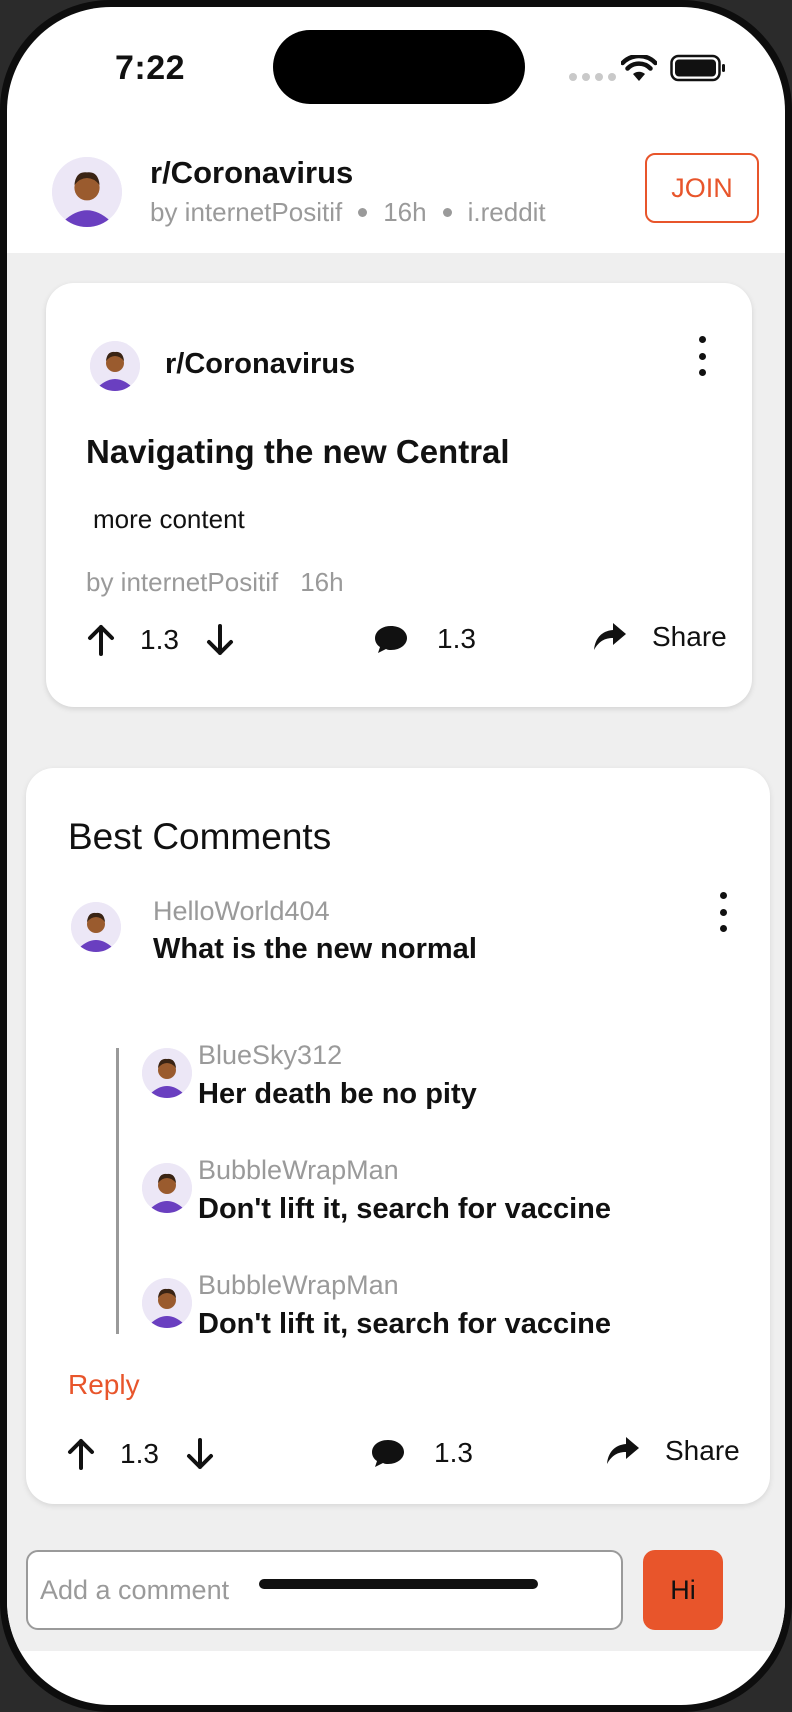 The image size is (792, 1712). I want to click on subreddit-title: r/Coronavirus, so click(251, 173).